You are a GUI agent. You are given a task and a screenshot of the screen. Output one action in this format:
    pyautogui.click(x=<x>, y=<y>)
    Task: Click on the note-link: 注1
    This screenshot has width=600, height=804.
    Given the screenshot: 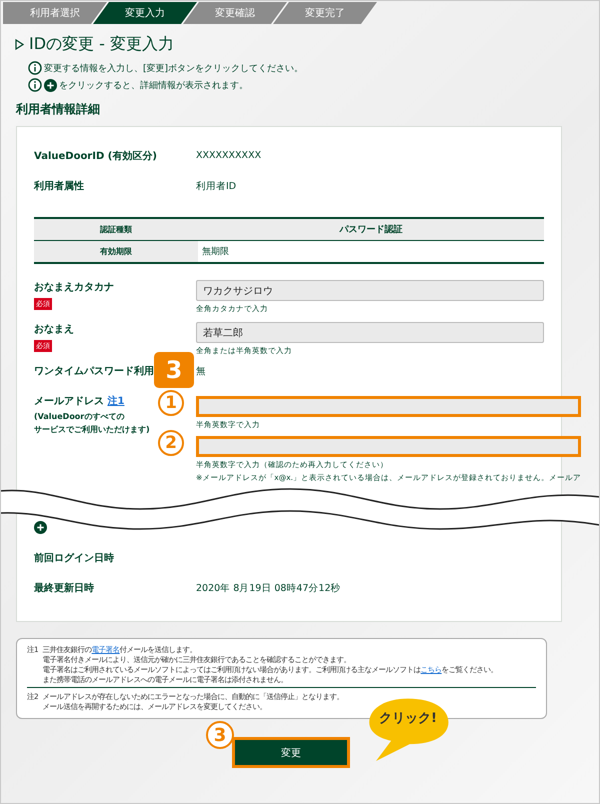 What is the action you would take?
    pyautogui.click(x=115, y=401)
    